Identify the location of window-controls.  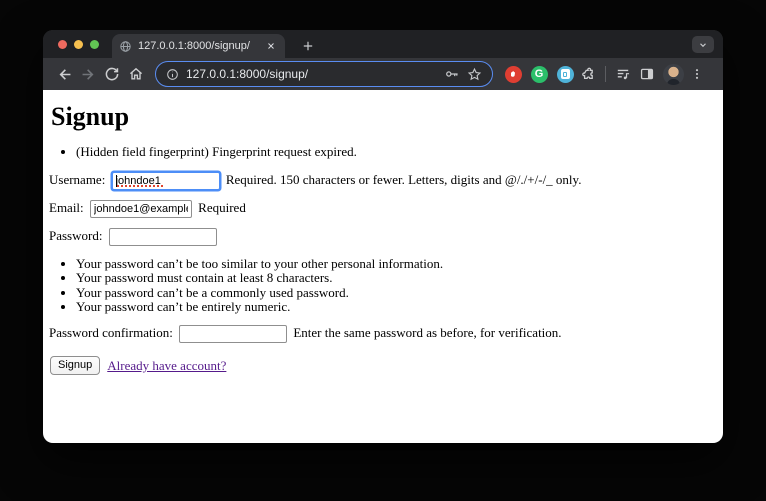
(78, 44).